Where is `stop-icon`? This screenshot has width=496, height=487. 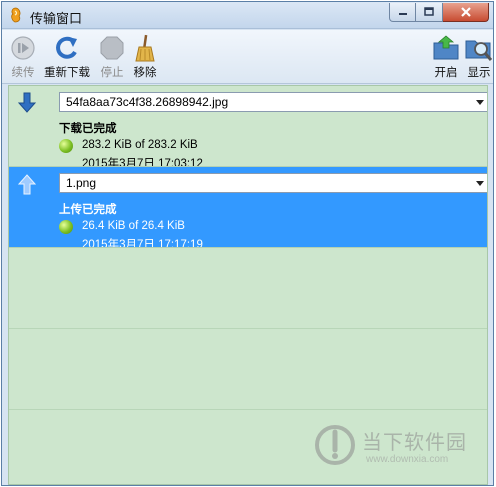
stop-icon is located at coordinates (112, 48).